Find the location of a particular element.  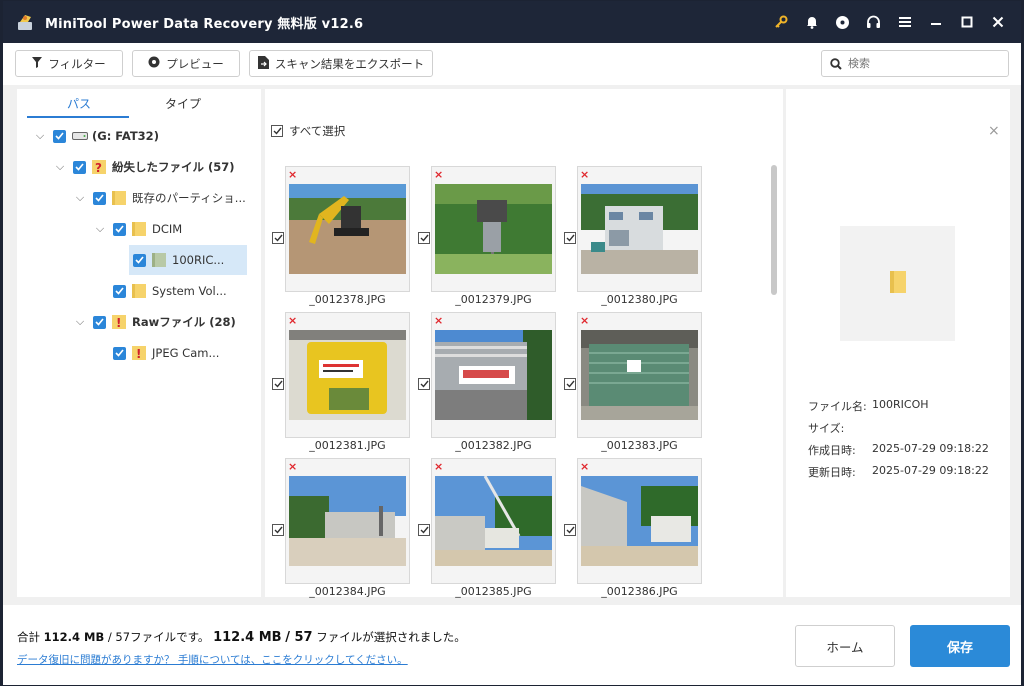

raw-folder-icon: ! is located at coordinates (119, 322).